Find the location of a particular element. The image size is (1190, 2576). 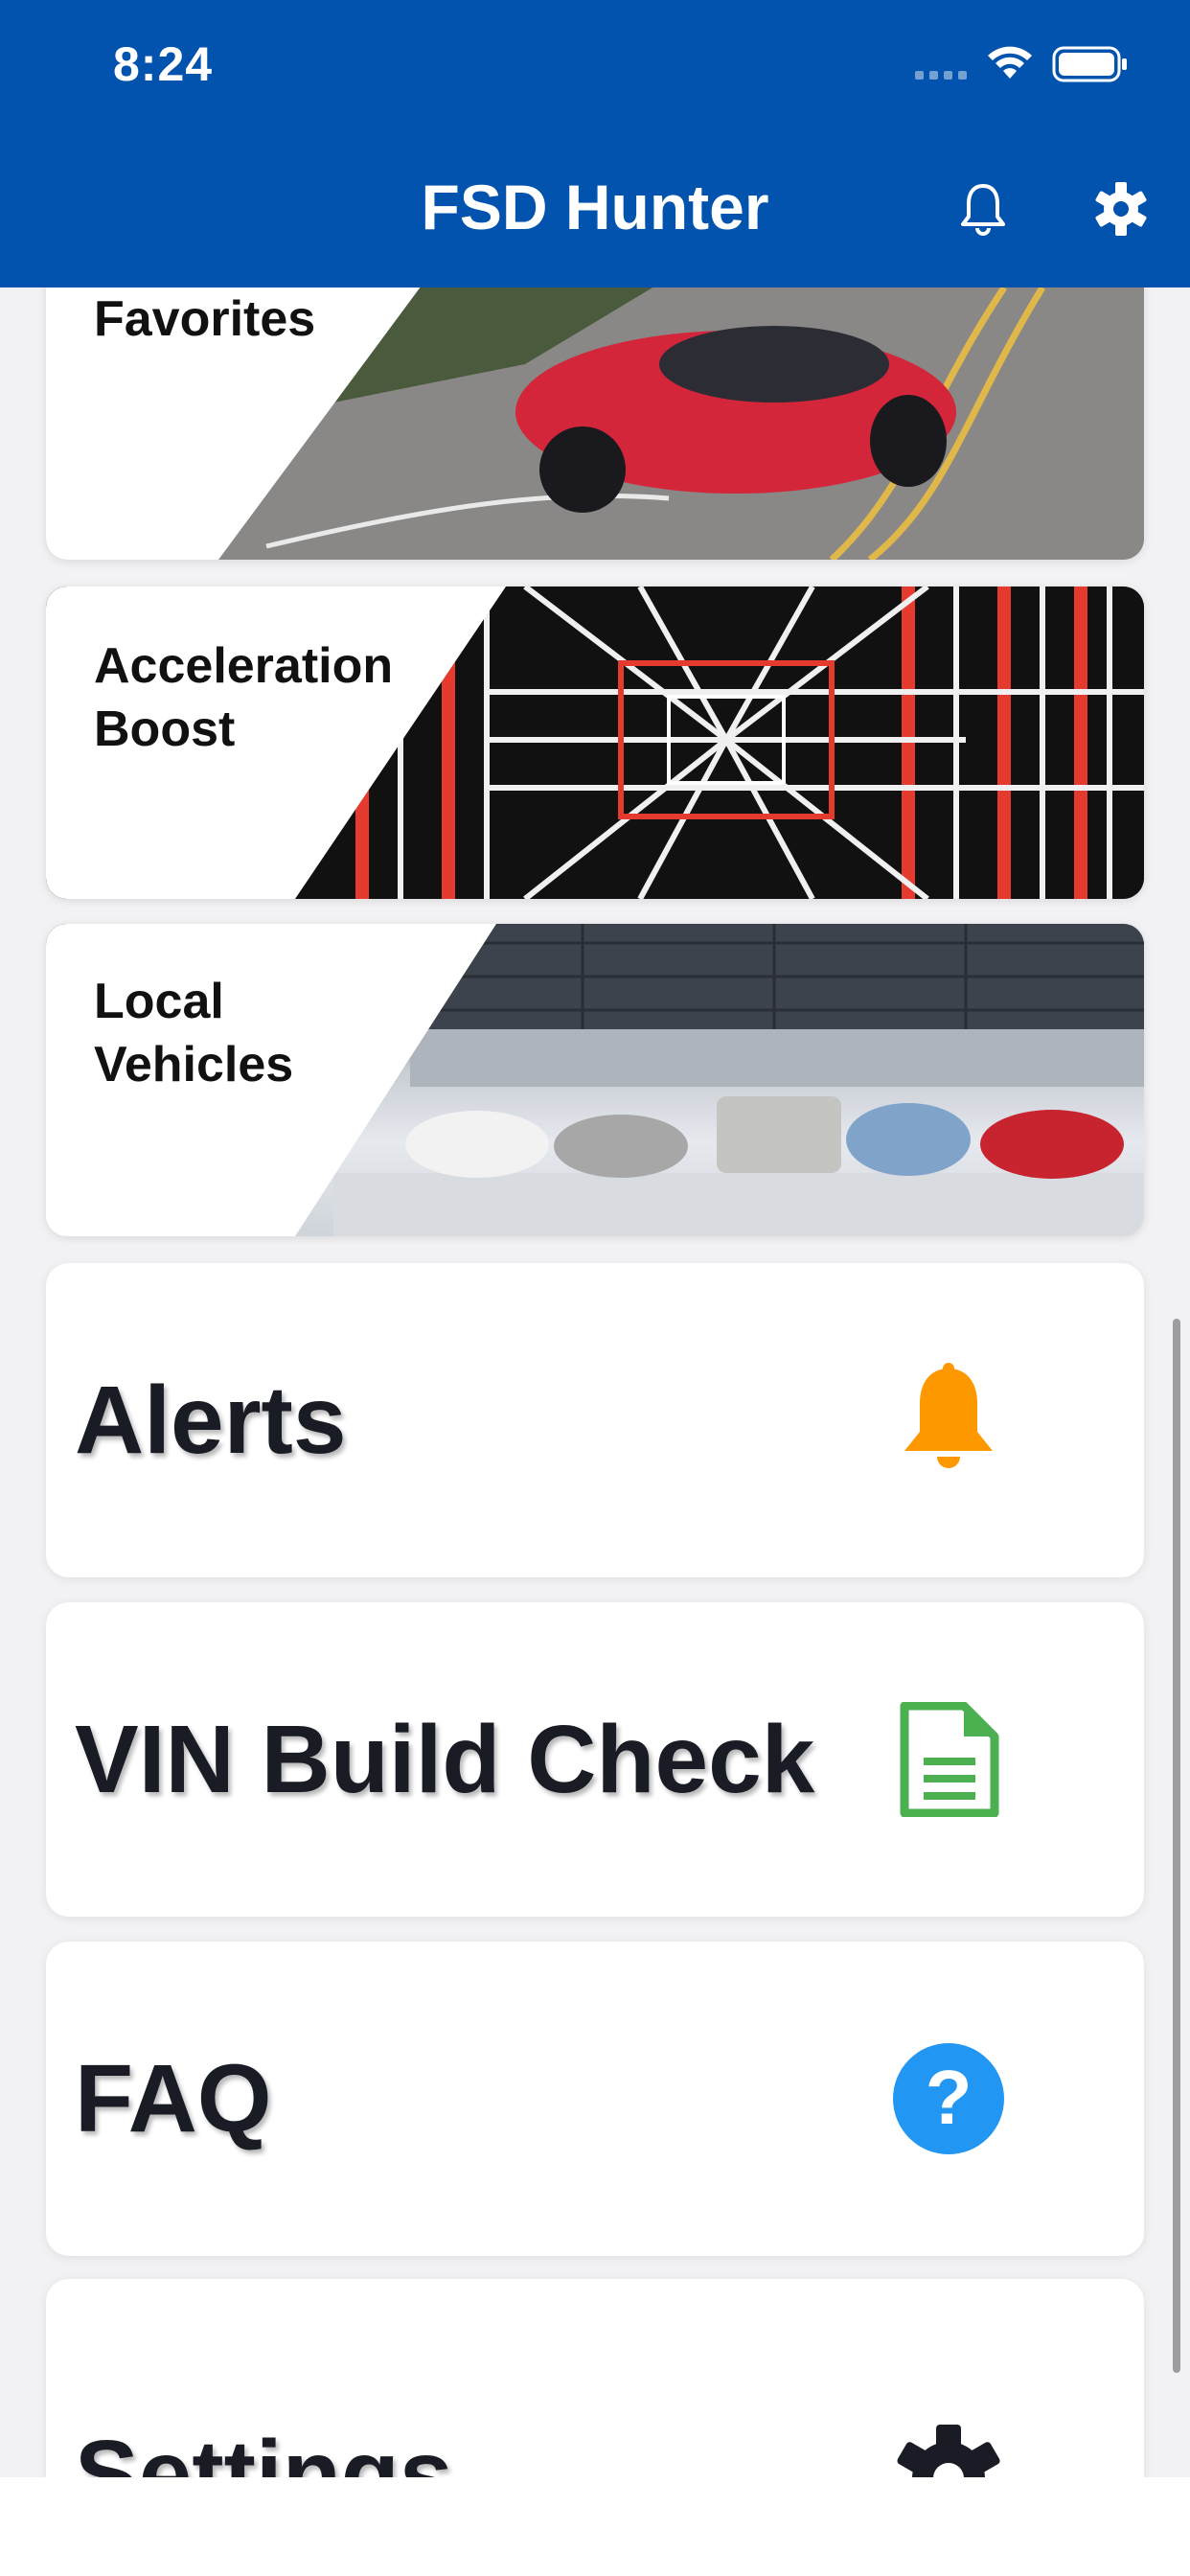

app-header: 8:24 FSD Hunter is located at coordinates (595, 144).